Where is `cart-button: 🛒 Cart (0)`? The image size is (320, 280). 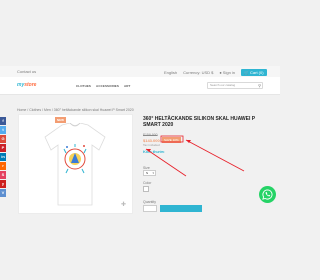
cart-button: 🛒 Cart (0) is located at coordinates (254, 72).